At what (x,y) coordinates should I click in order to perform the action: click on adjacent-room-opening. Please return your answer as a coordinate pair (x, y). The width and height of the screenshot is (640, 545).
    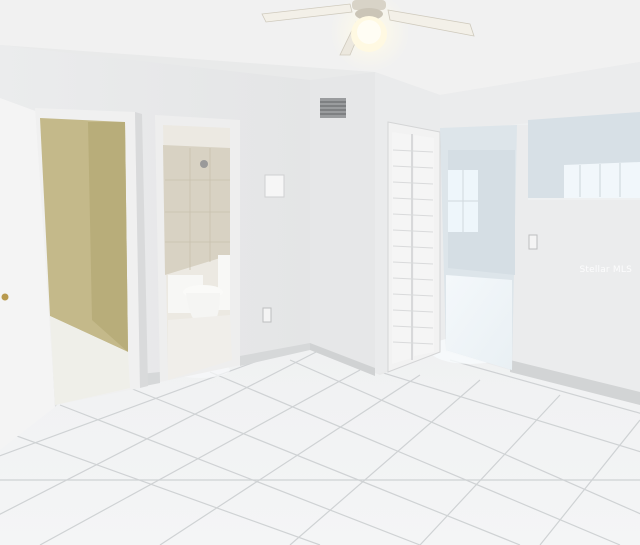
    Looking at the image, I should click on (478, 247).